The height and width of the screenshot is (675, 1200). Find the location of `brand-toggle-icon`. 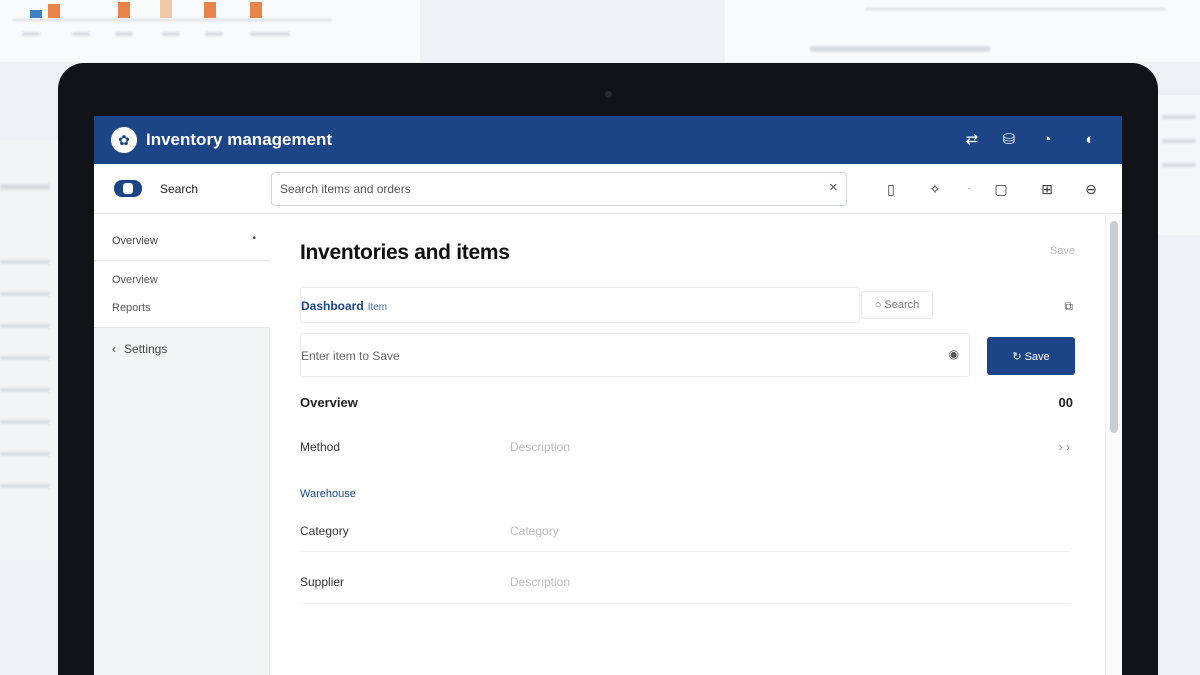

brand-toggle-icon is located at coordinates (128, 188).